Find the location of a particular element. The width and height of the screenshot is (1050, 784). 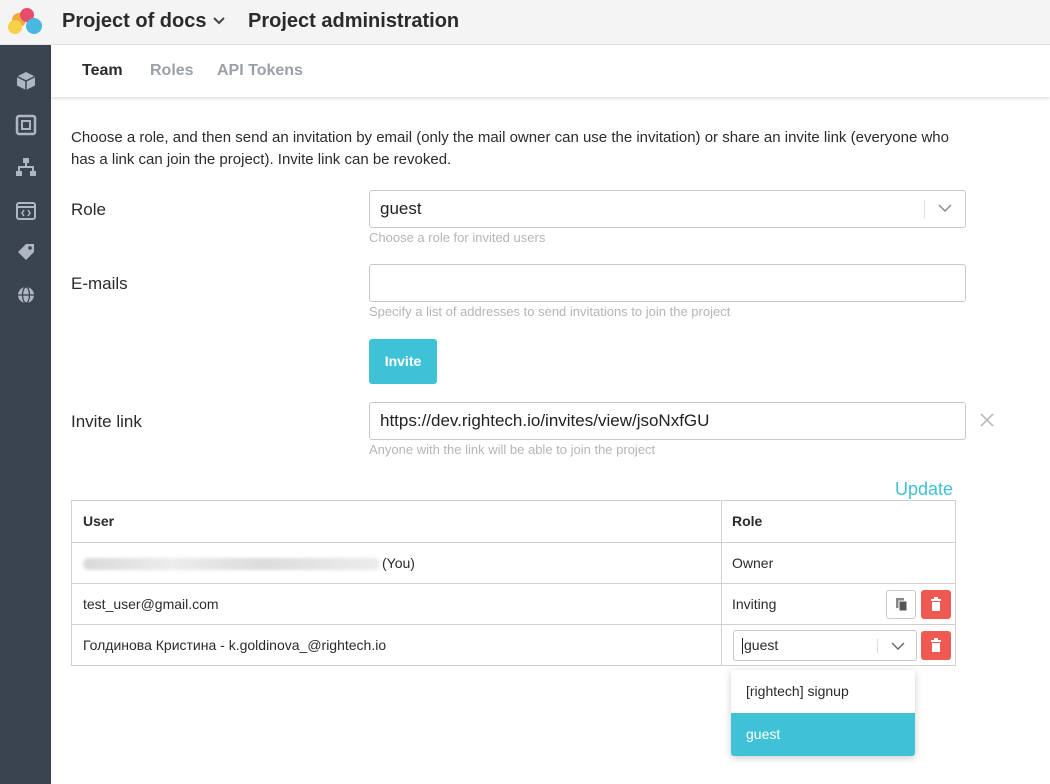

user-cell: test_user@gmail.com is located at coordinates (151, 604).